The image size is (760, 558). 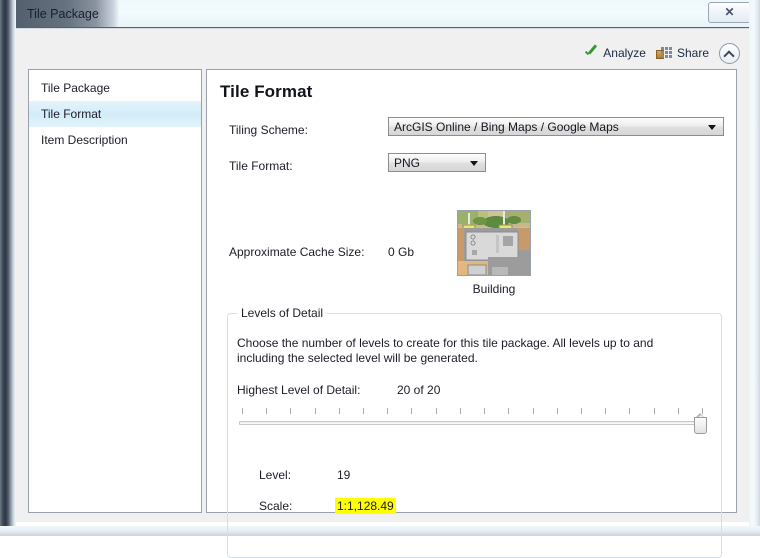 I want to click on tile-preview-thumbnail, so click(x=494, y=243).